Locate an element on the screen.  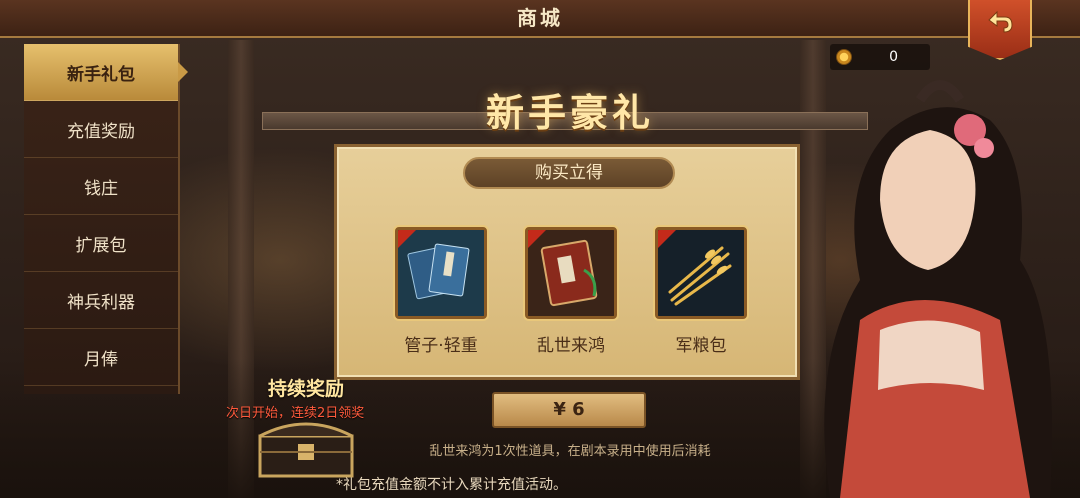
sidebar: 新手礼包 充值奖励 钱庄 扩展包 神兵利器 月俸 is located at coordinates (106, 219).